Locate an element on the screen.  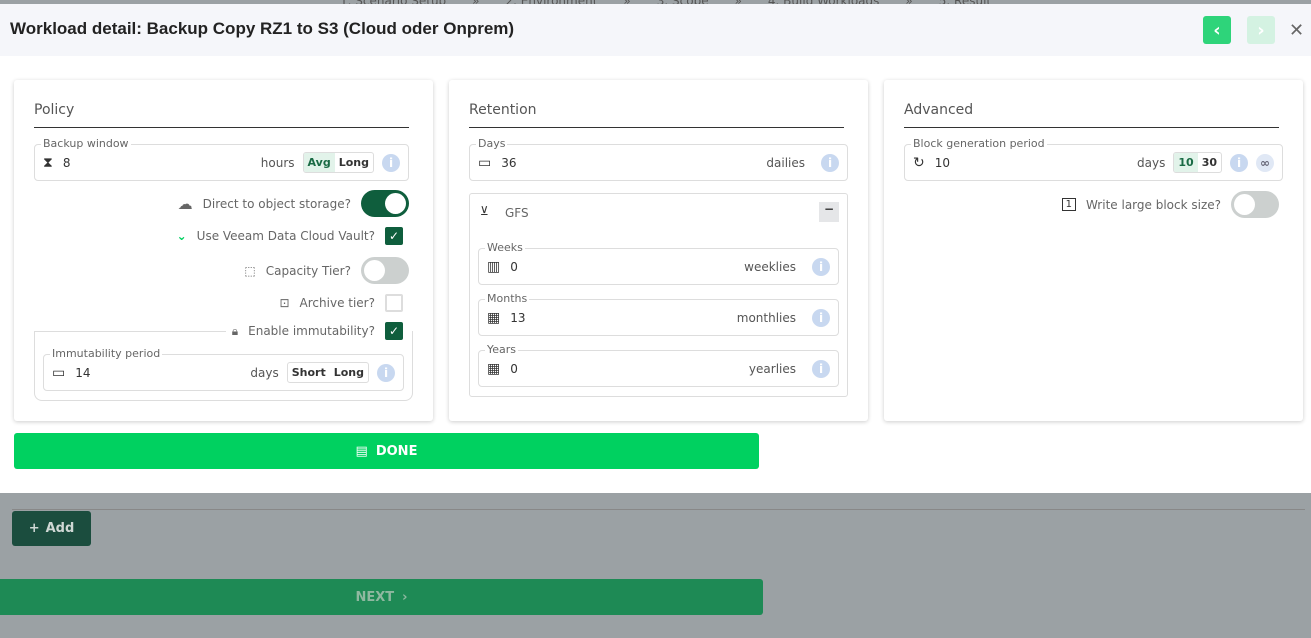
days-field: Days ▭ 36 dailies i is located at coordinates (658, 159).